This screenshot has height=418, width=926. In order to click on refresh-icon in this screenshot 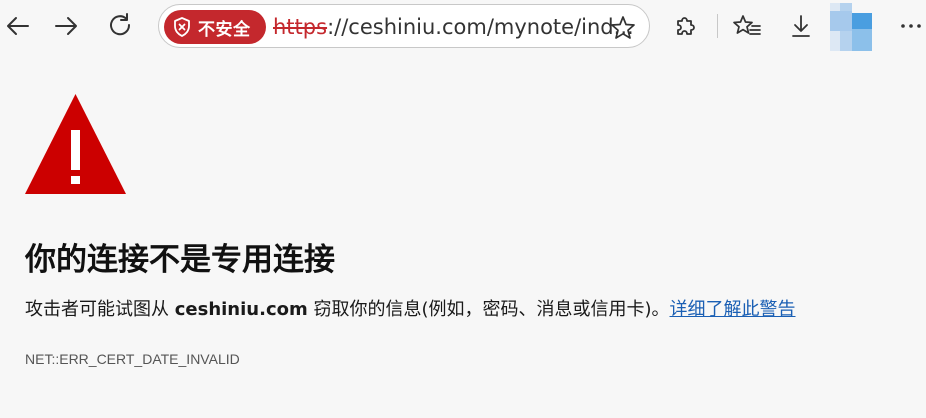, I will do `click(120, 24)`.